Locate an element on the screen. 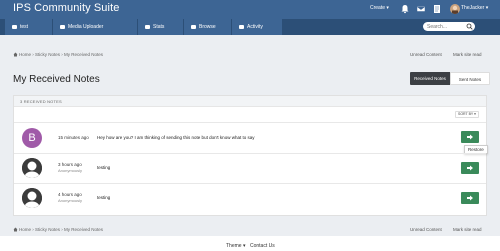 The image size is (500, 251). nav-tab-media-uploader: Media Uploader is located at coordinates (95, 27).